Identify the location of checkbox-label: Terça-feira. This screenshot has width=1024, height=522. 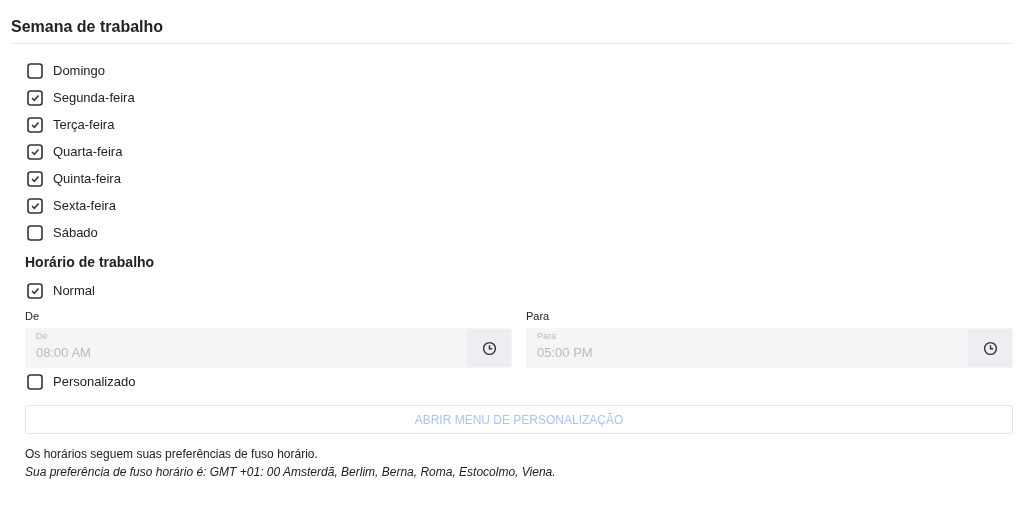
(84, 124).